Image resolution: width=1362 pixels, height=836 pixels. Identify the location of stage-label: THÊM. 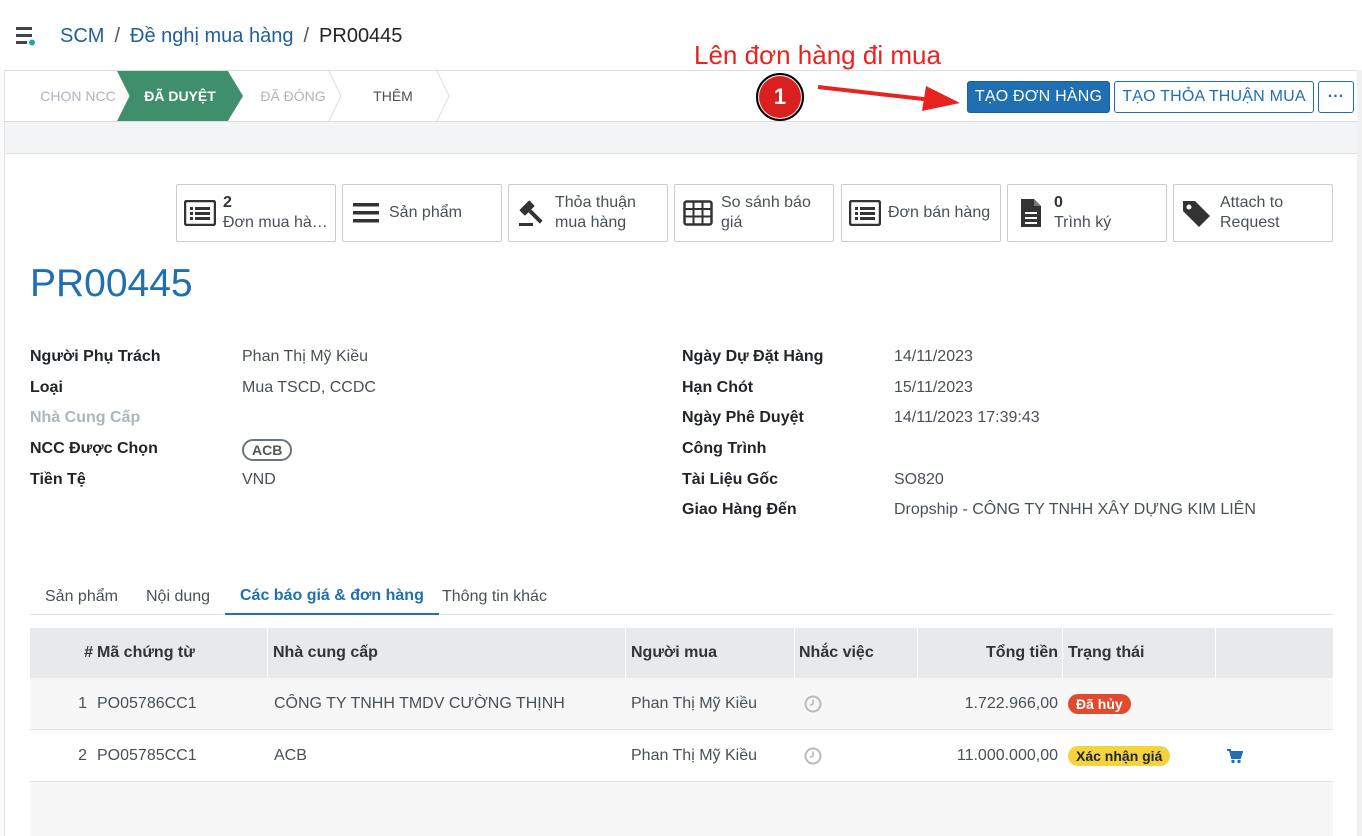
(393, 96).